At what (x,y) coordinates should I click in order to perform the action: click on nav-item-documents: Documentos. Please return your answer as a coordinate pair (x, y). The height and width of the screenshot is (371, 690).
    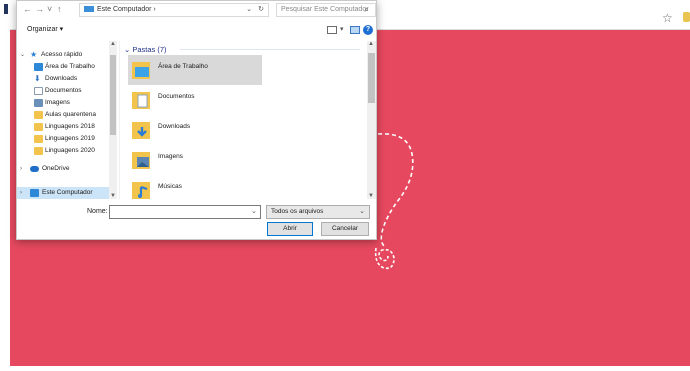
    Looking at the image, I should click on (63, 91).